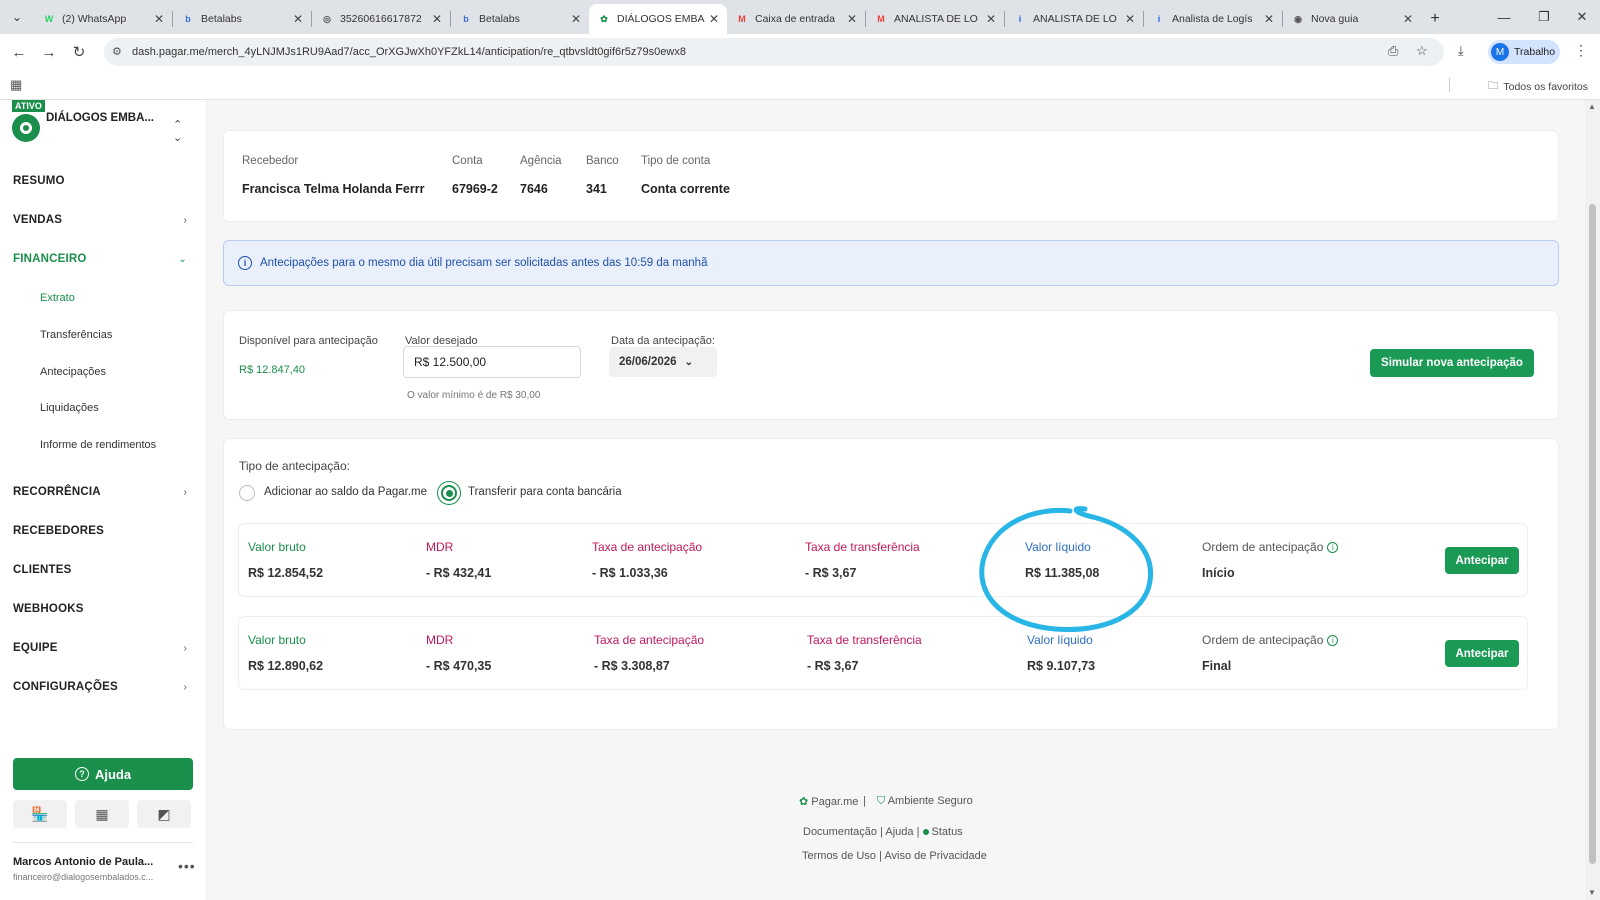  What do you see at coordinates (76, 335) in the screenshot?
I see `sidebar-subitem: Transferências` at bounding box center [76, 335].